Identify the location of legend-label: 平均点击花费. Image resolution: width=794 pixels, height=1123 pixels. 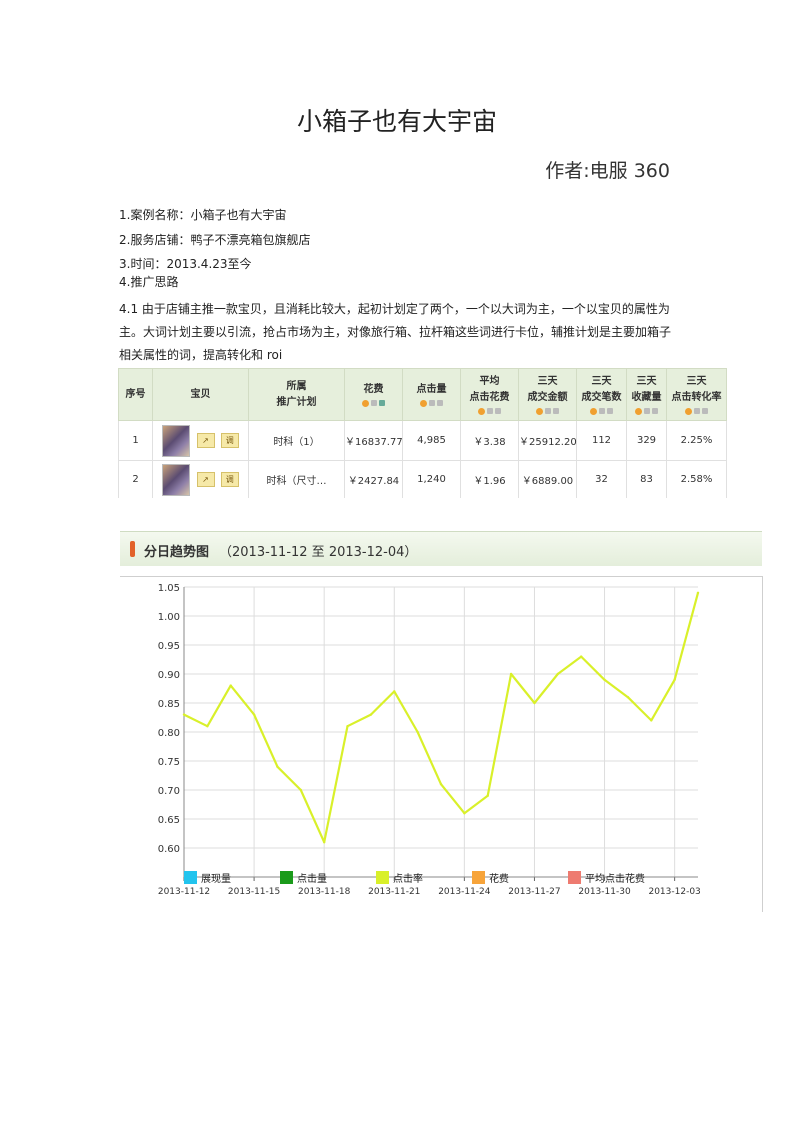
(615, 878).